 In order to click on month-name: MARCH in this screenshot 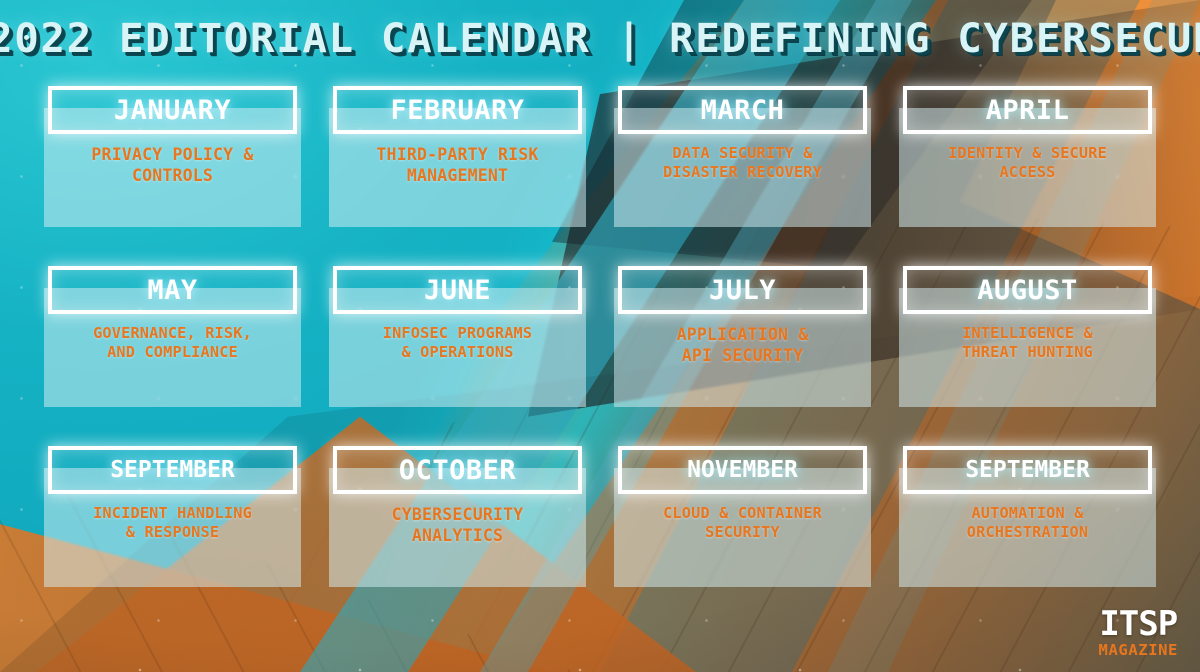, I will do `click(742, 110)`.